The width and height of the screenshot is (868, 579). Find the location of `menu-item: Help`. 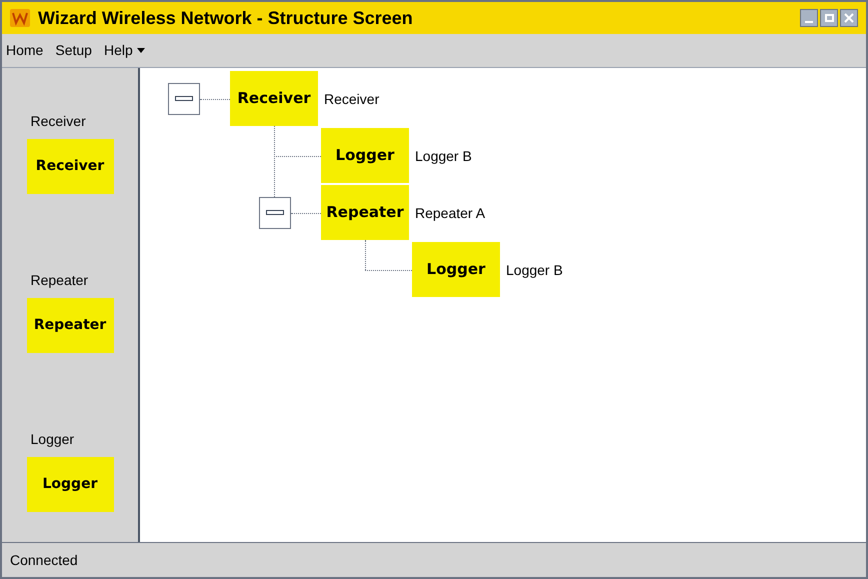

menu-item: Help is located at coordinates (124, 50).